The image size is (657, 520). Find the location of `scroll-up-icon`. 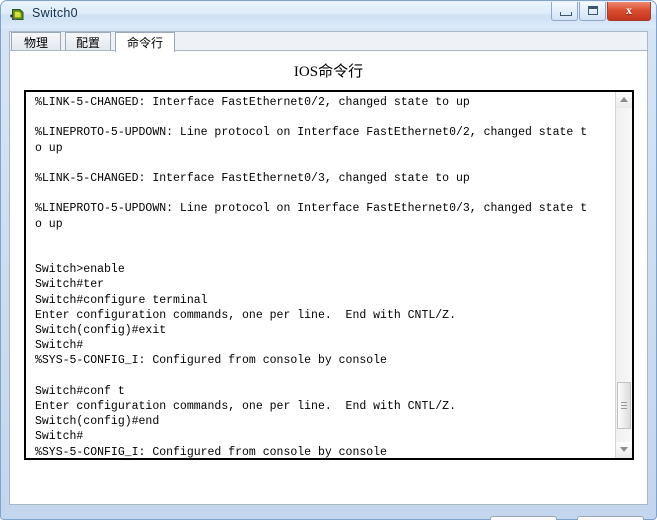

scroll-up-icon is located at coordinates (624, 99).